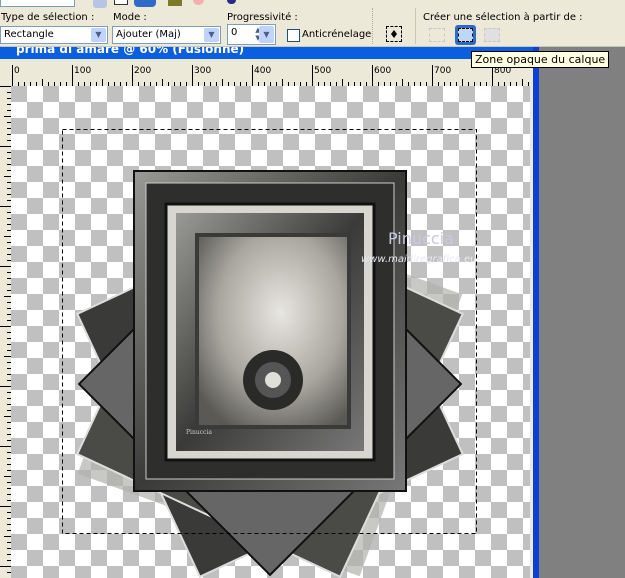  Describe the element at coordinates (5, 332) in the screenshot. I see `vertical-ruler` at that location.